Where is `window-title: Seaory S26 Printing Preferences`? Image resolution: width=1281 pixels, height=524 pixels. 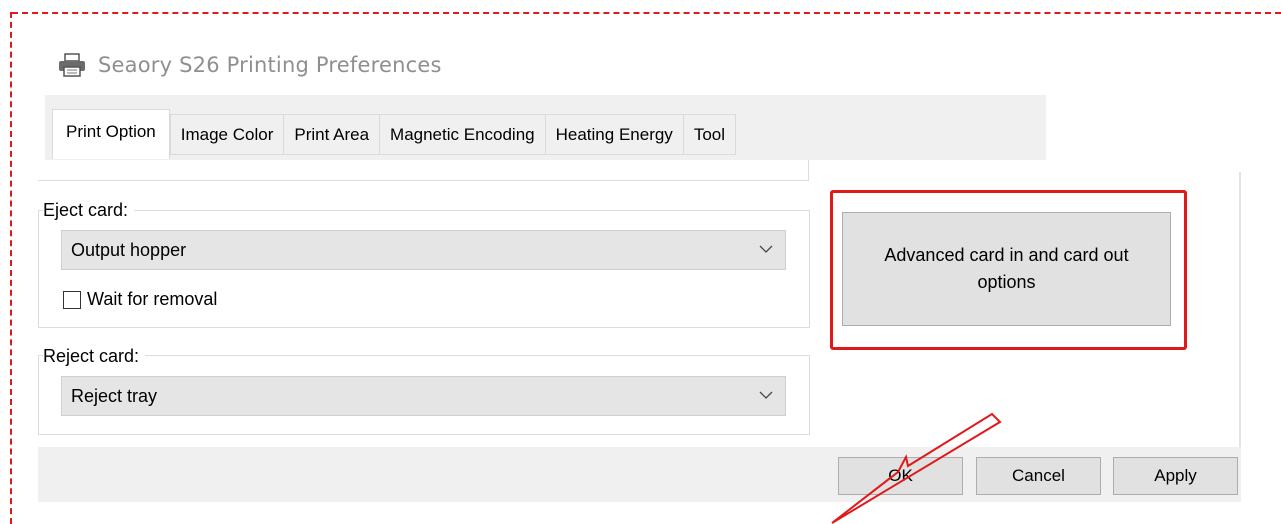
window-title: Seaory S26 Printing Preferences is located at coordinates (270, 65).